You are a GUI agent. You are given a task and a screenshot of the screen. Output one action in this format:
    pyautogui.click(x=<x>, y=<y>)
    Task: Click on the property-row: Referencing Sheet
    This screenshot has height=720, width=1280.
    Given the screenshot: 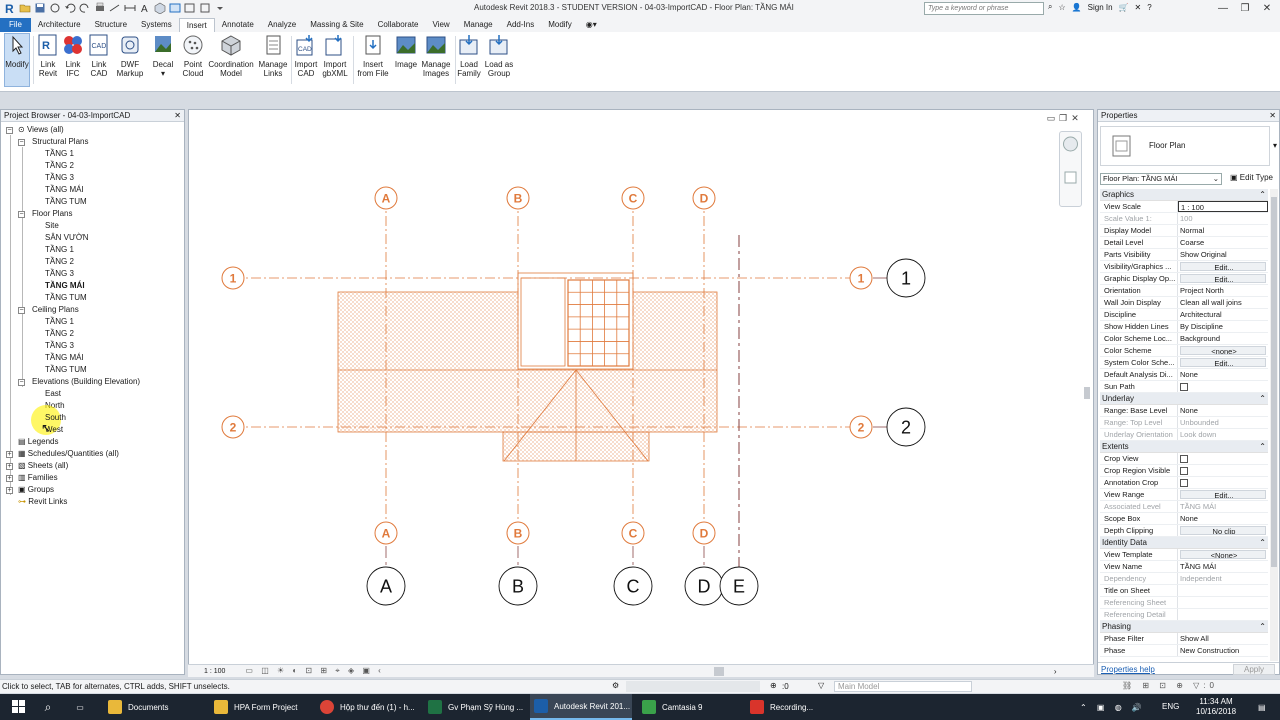 What is the action you would take?
    pyautogui.click(x=1184, y=603)
    